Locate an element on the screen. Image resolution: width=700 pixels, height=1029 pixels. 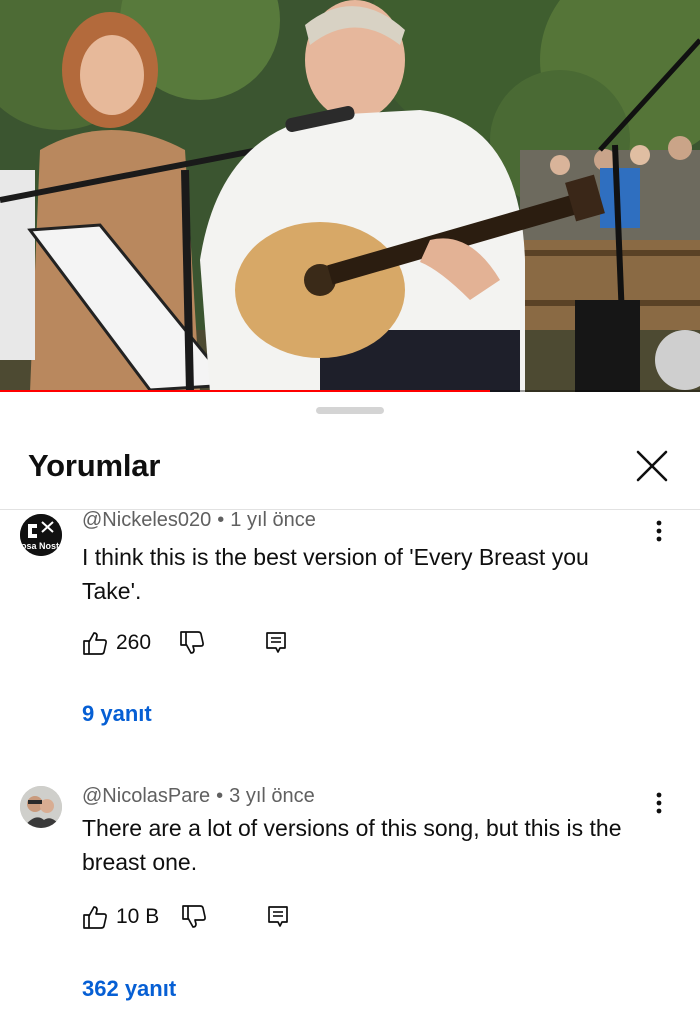
comment-meta: @Nickeles020 • 1 yıl önce is located at coordinates (199, 520).